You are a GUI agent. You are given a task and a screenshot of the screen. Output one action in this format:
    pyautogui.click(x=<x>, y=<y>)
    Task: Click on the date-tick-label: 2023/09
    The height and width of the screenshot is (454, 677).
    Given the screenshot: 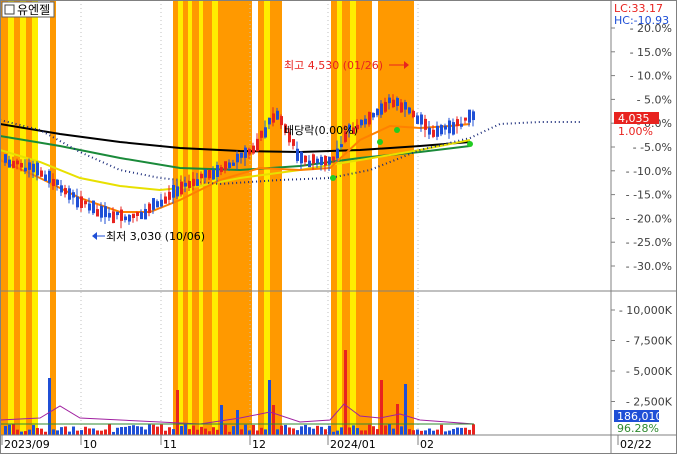 What is the action you would take?
    pyautogui.click(x=27, y=444)
    